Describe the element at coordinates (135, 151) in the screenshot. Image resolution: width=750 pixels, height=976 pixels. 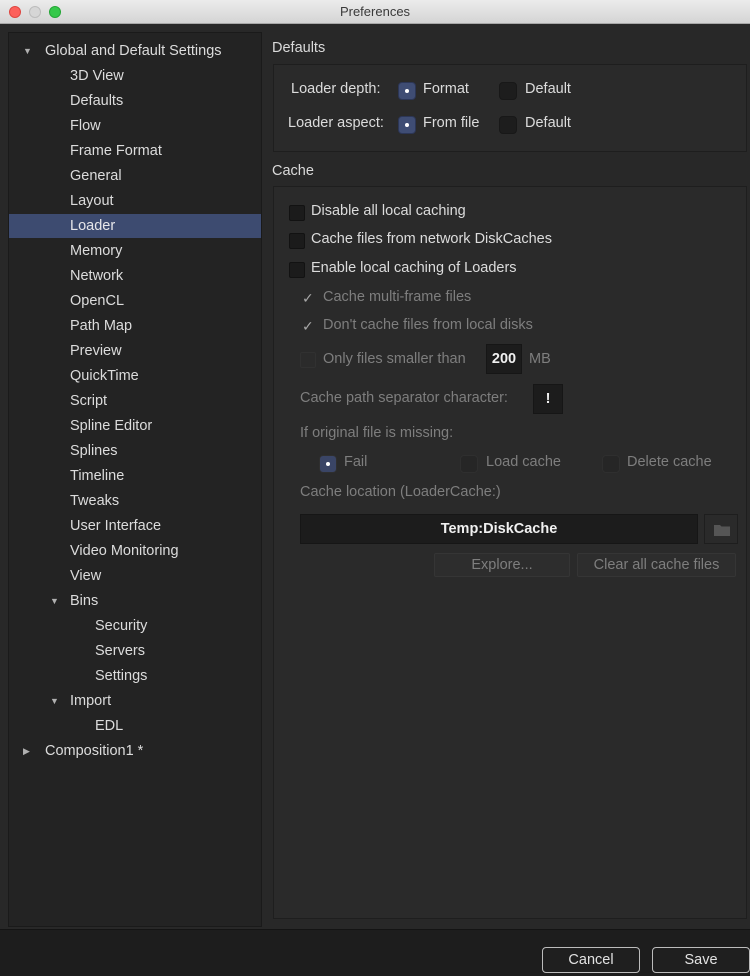
I see `tree-item-frame-format: Frame Format` at that location.